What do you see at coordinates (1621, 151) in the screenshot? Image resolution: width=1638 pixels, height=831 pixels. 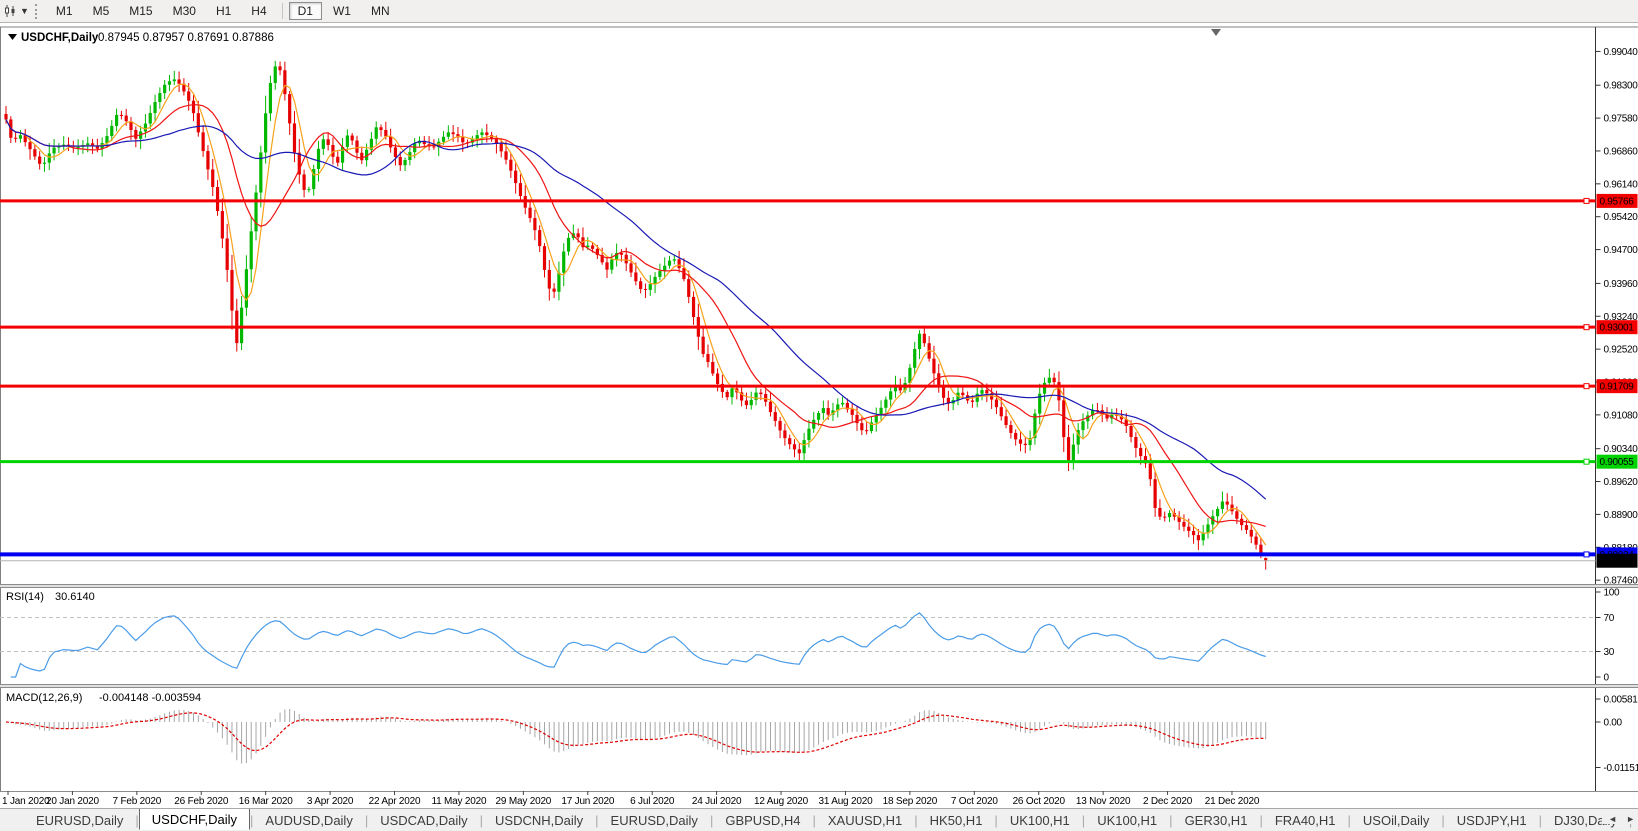 I see `svg-text: 0.96860` at bounding box center [1621, 151].